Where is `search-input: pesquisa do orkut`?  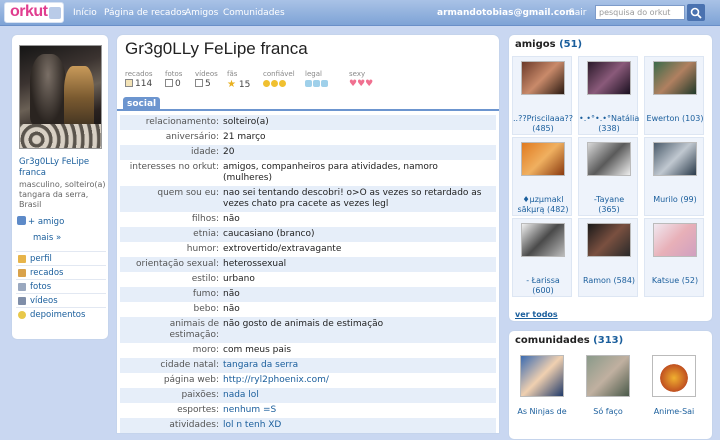 search-input: pesquisa do orkut is located at coordinates (640, 12).